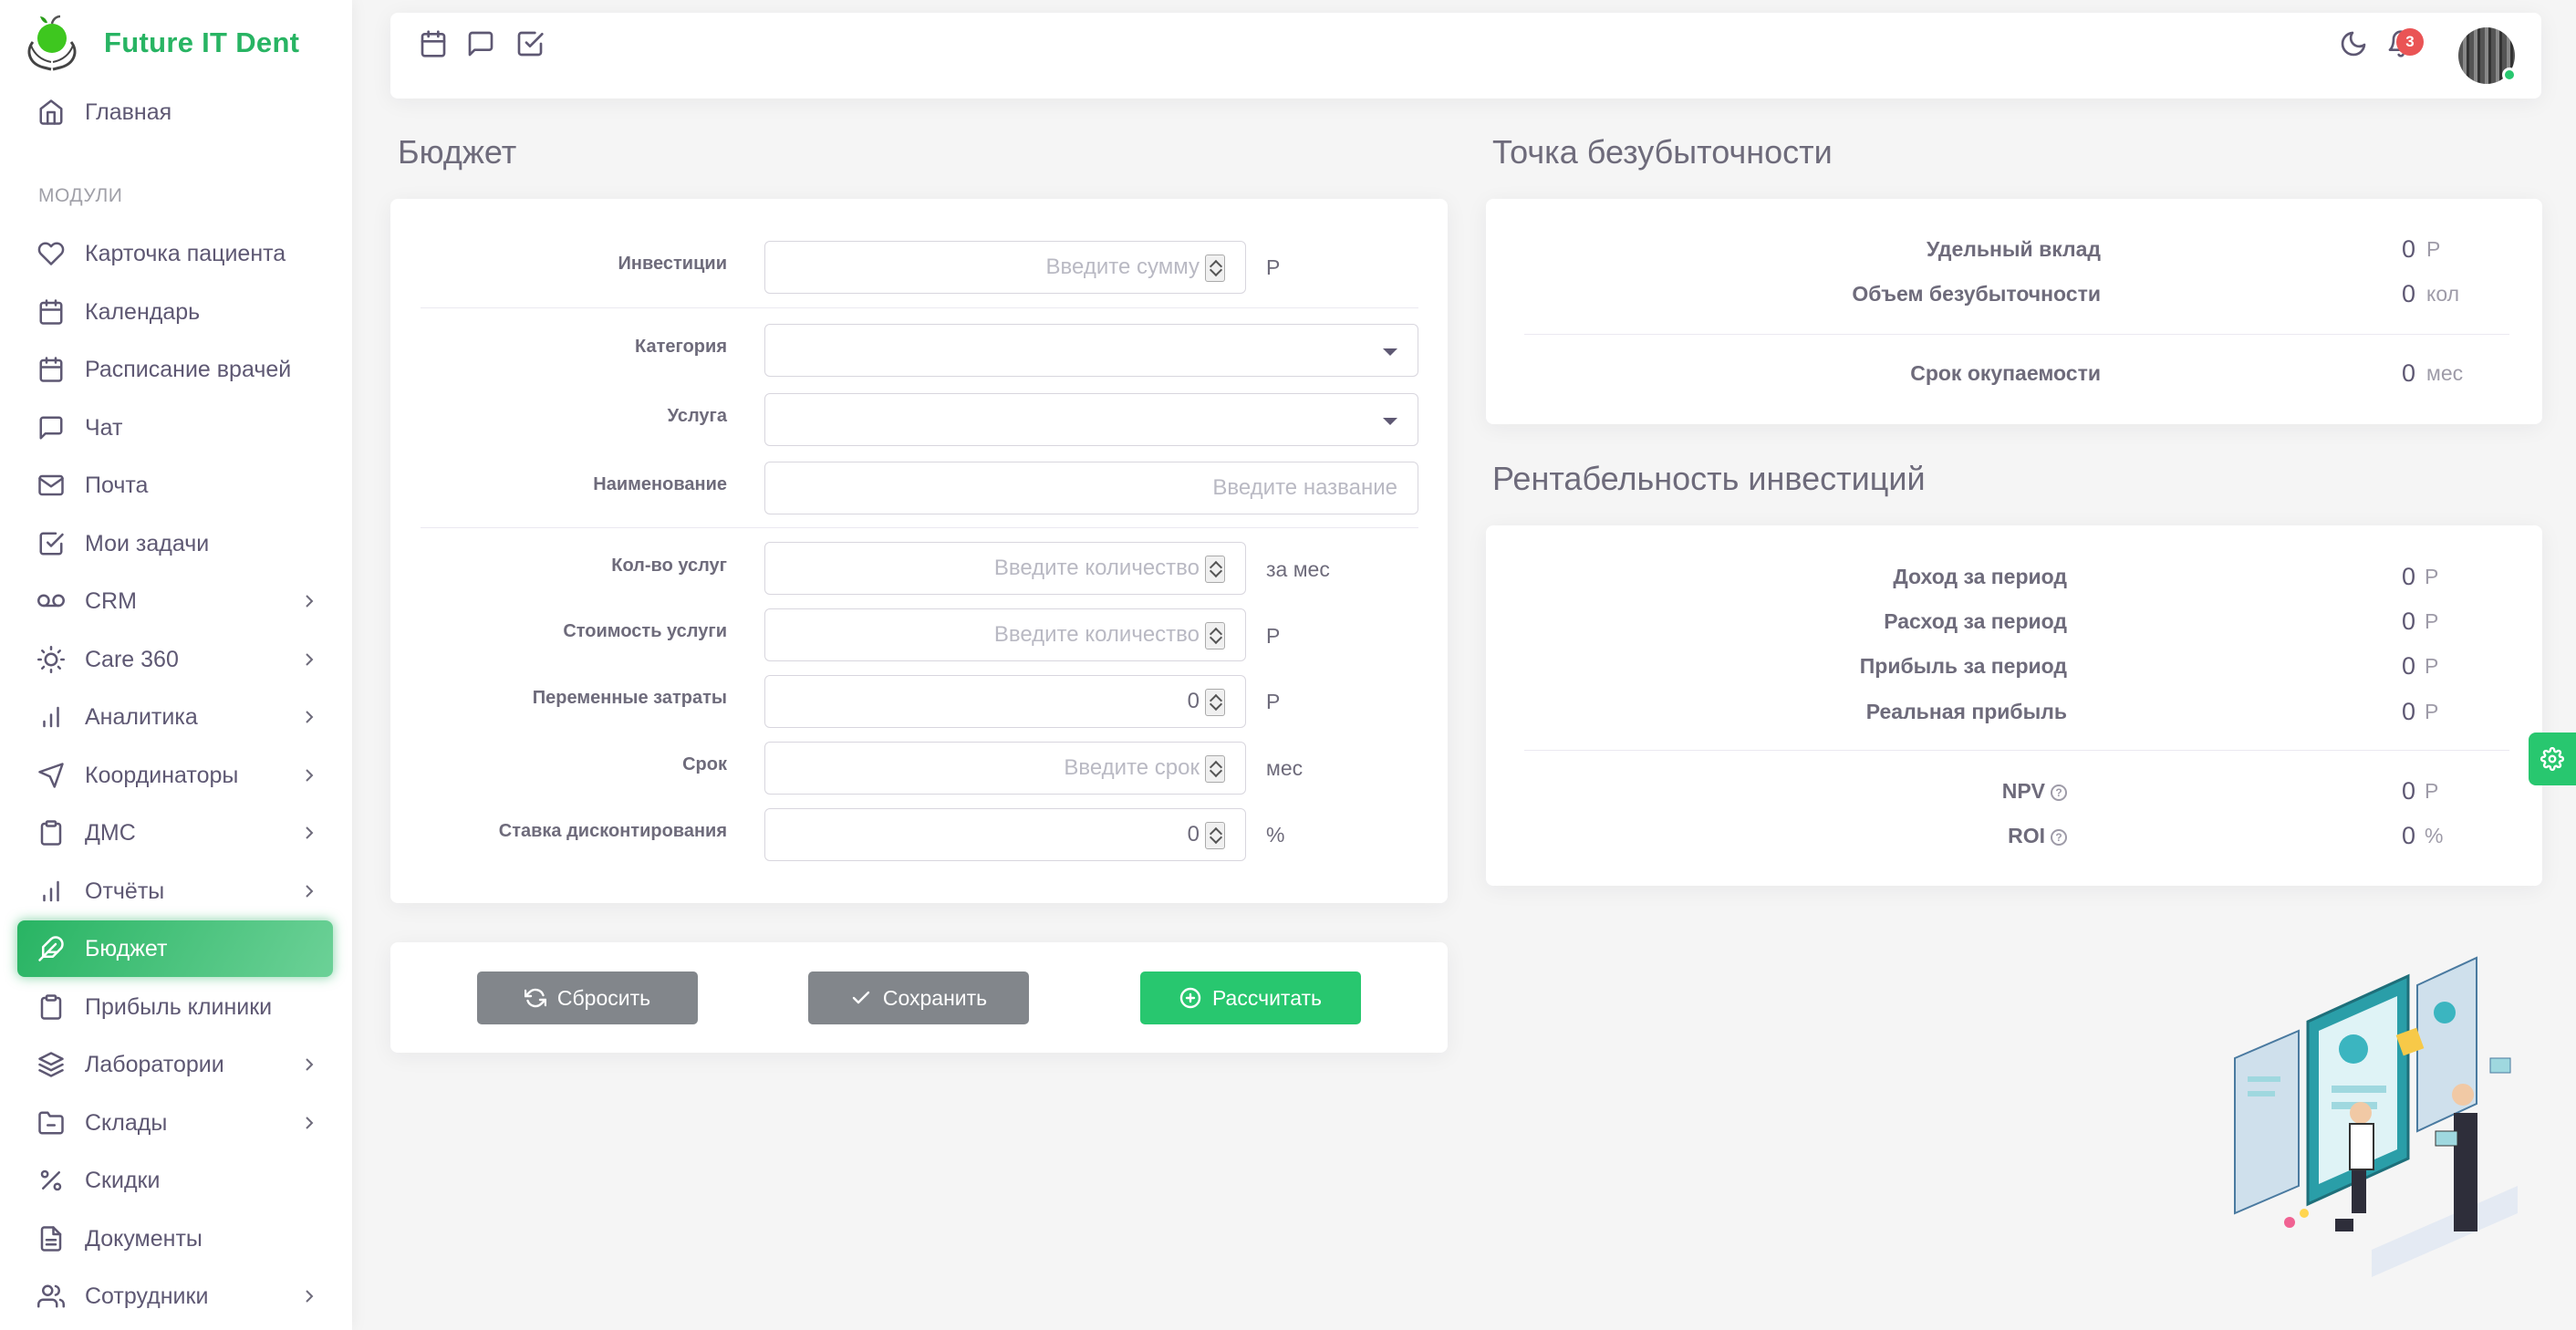 The height and width of the screenshot is (1330, 2576). Describe the element at coordinates (80, 195) in the screenshot. I see `sidebar-section-header: МОДУЛИ` at that location.